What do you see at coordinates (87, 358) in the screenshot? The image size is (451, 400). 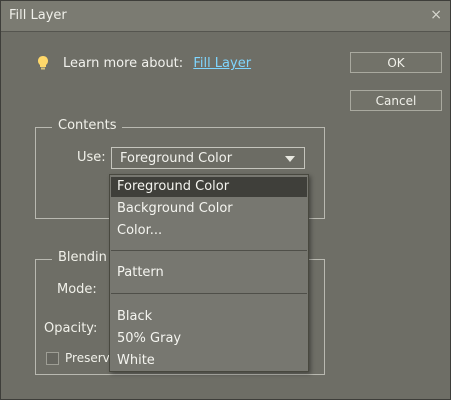 I see `preserve-label: Preserv` at bounding box center [87, 358].